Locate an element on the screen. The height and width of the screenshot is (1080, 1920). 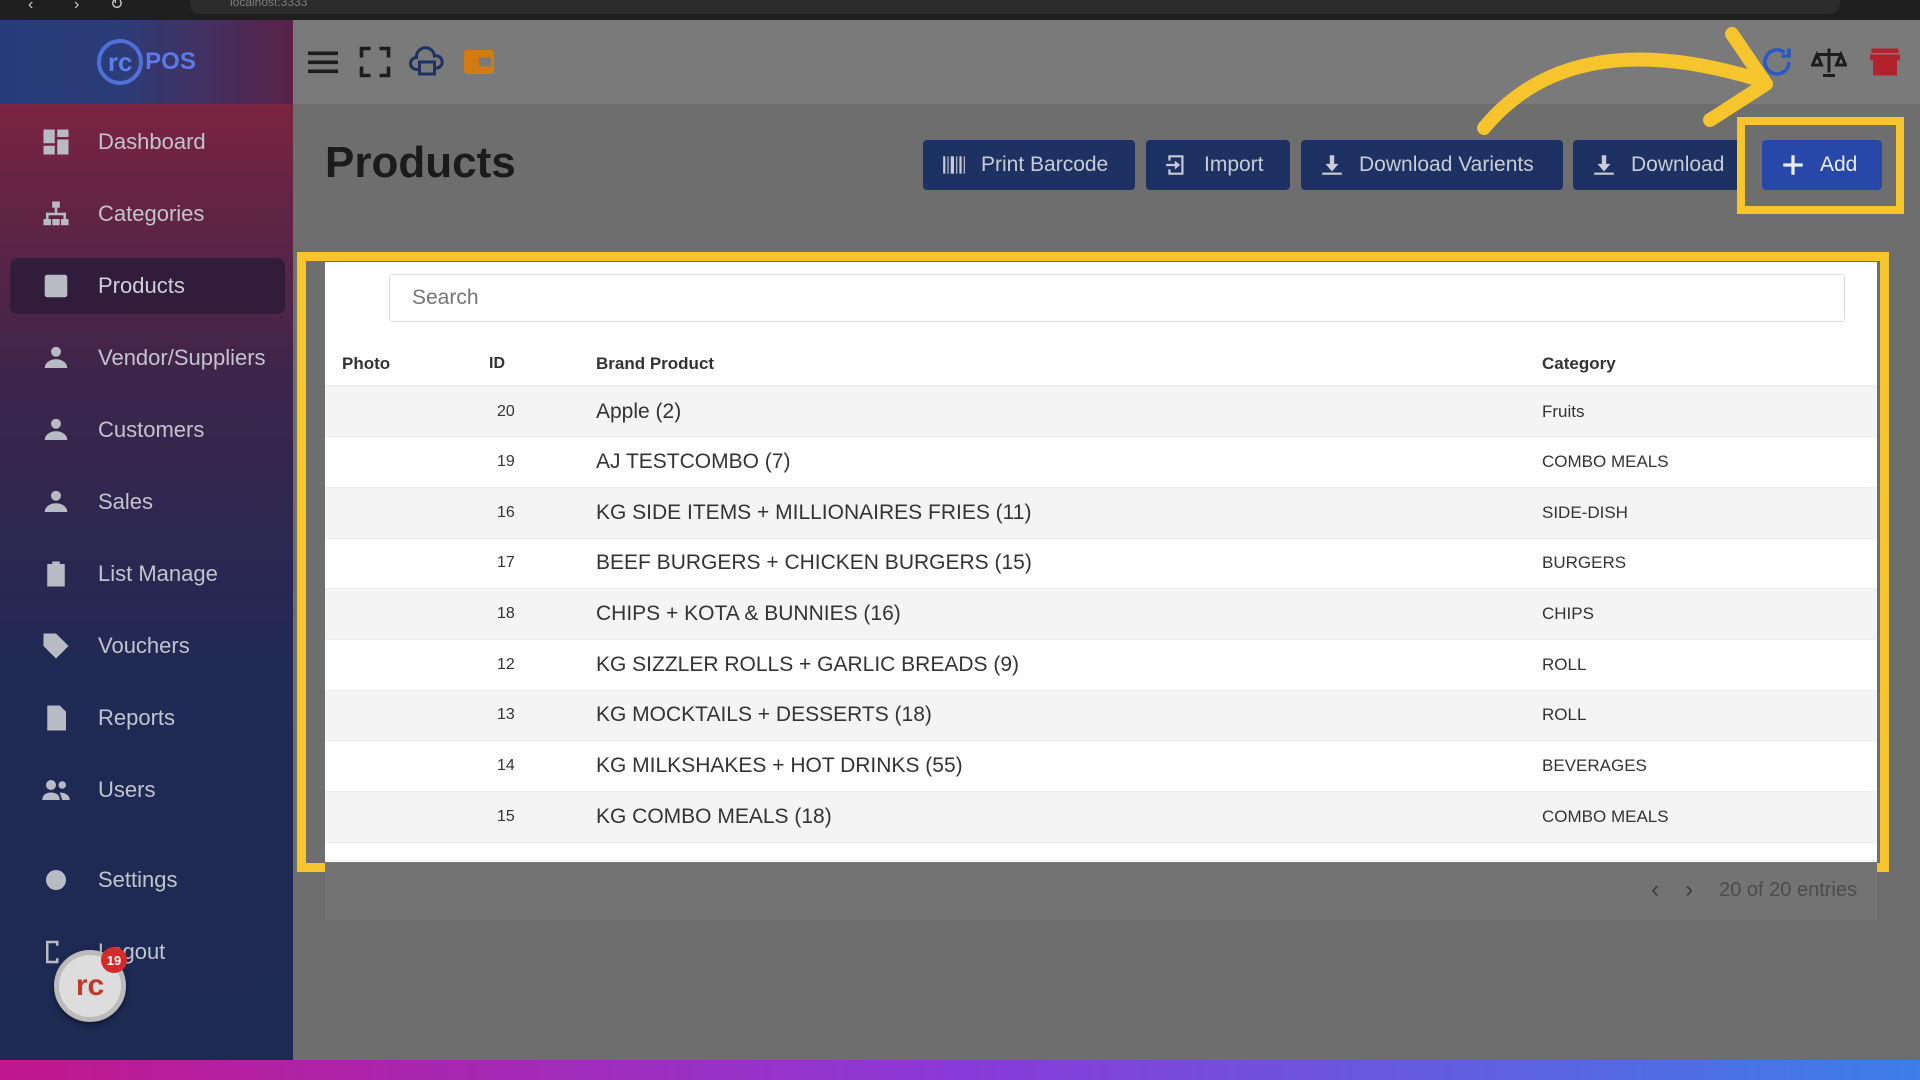
annotation-arrow-icon is located at coordinates (1625, 81).